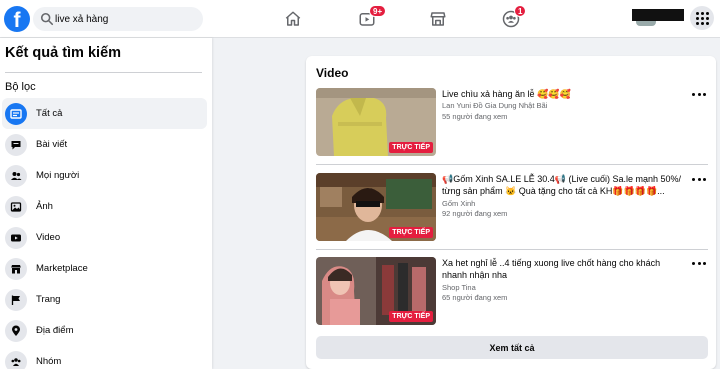 The image size is (720, 369). I want to click on sidebar-item-label: Nhóm, so click(49, 361).